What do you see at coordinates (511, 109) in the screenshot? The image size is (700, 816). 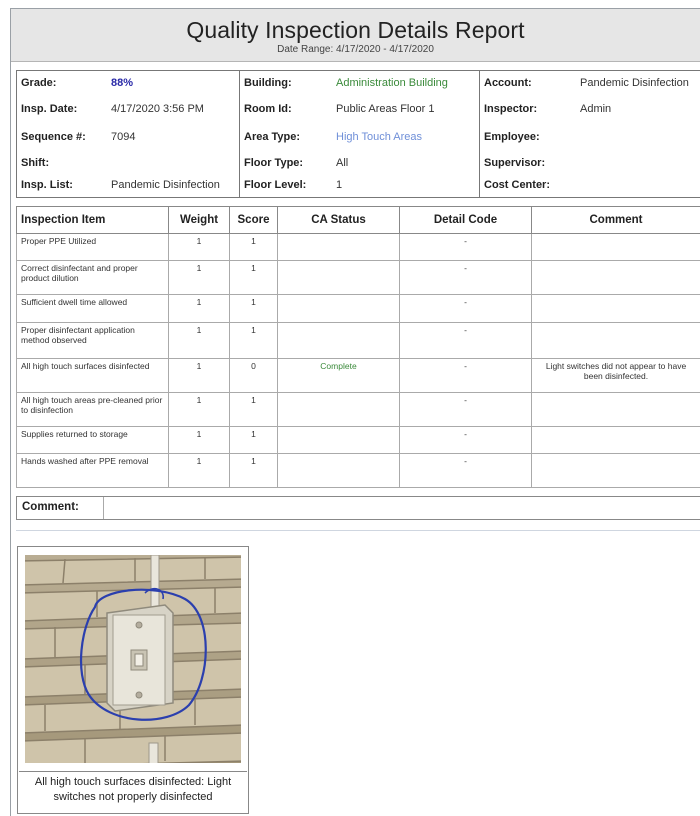 I see `inspector-label: Inspector:` at bounding box center [511, 109].